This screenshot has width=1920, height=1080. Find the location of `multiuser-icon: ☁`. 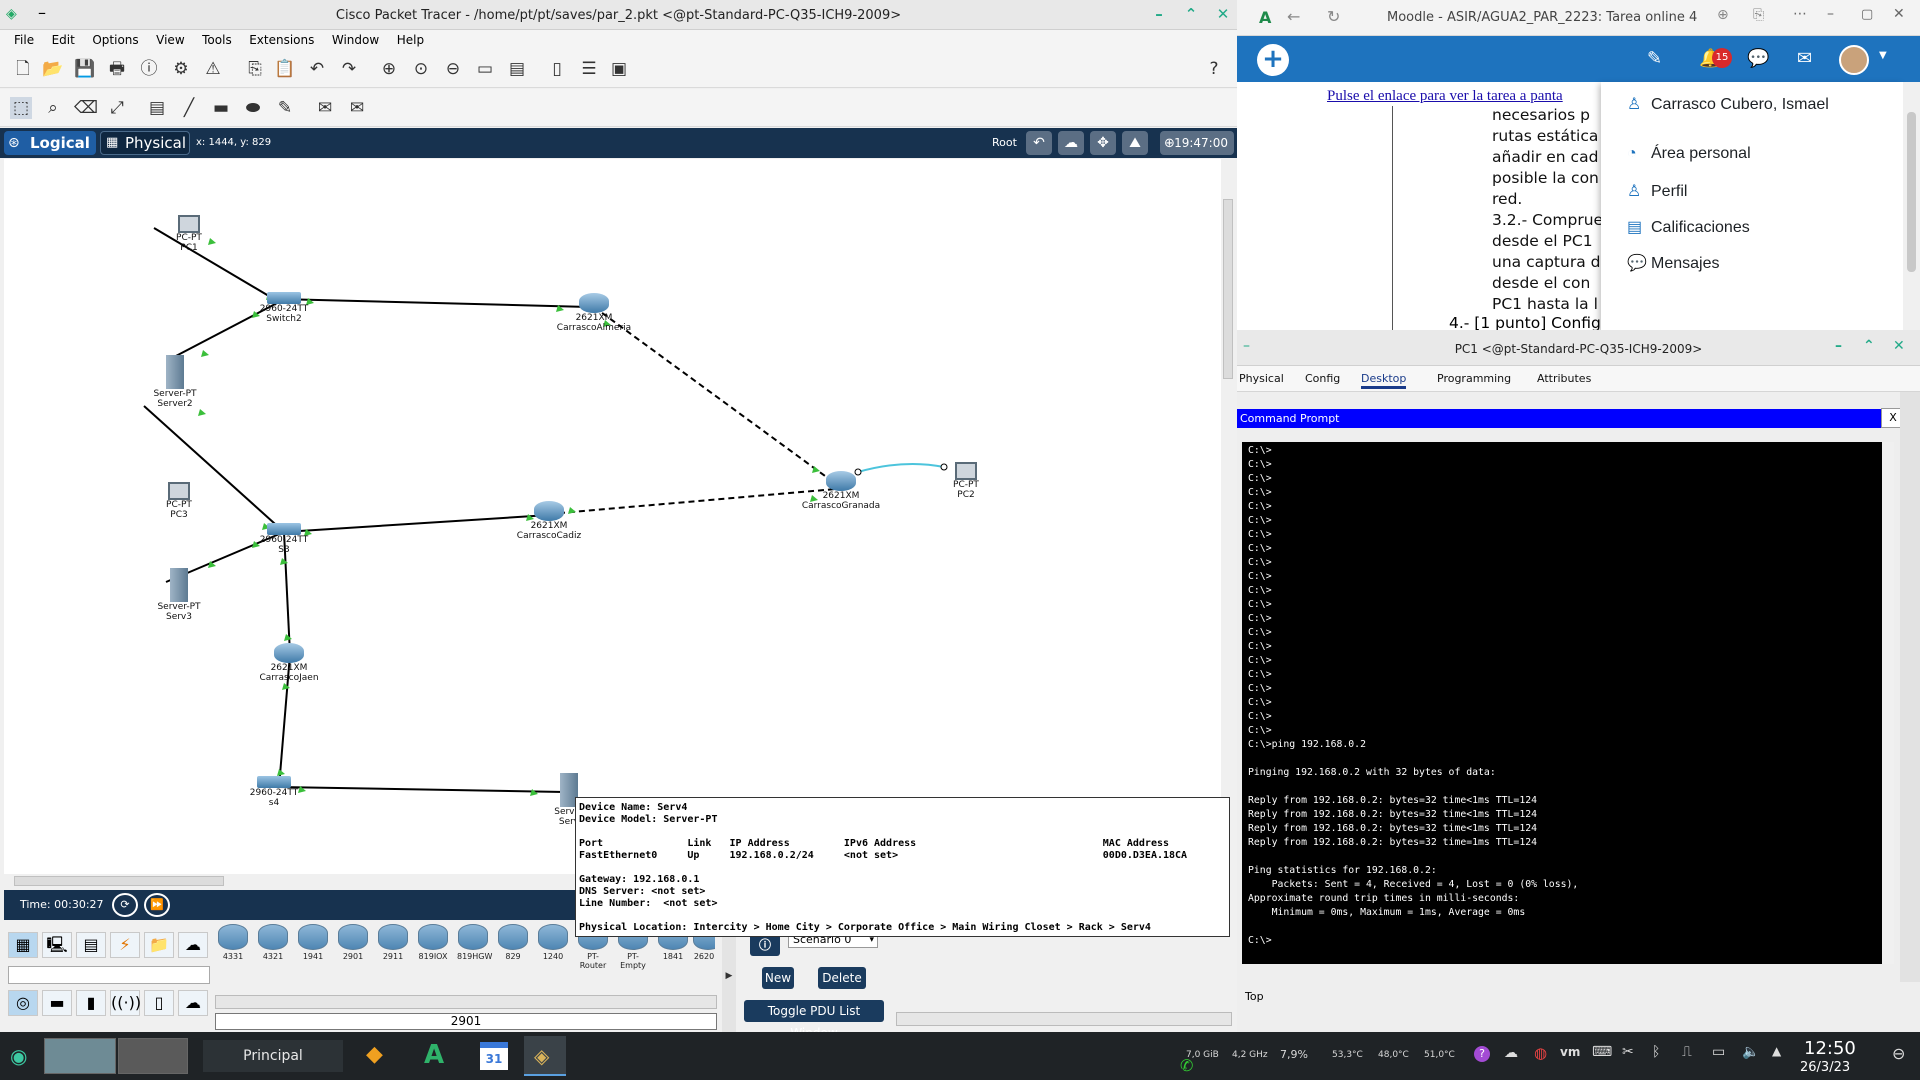

multiuser-icon: ☁ is located at coordinates (193, 945).